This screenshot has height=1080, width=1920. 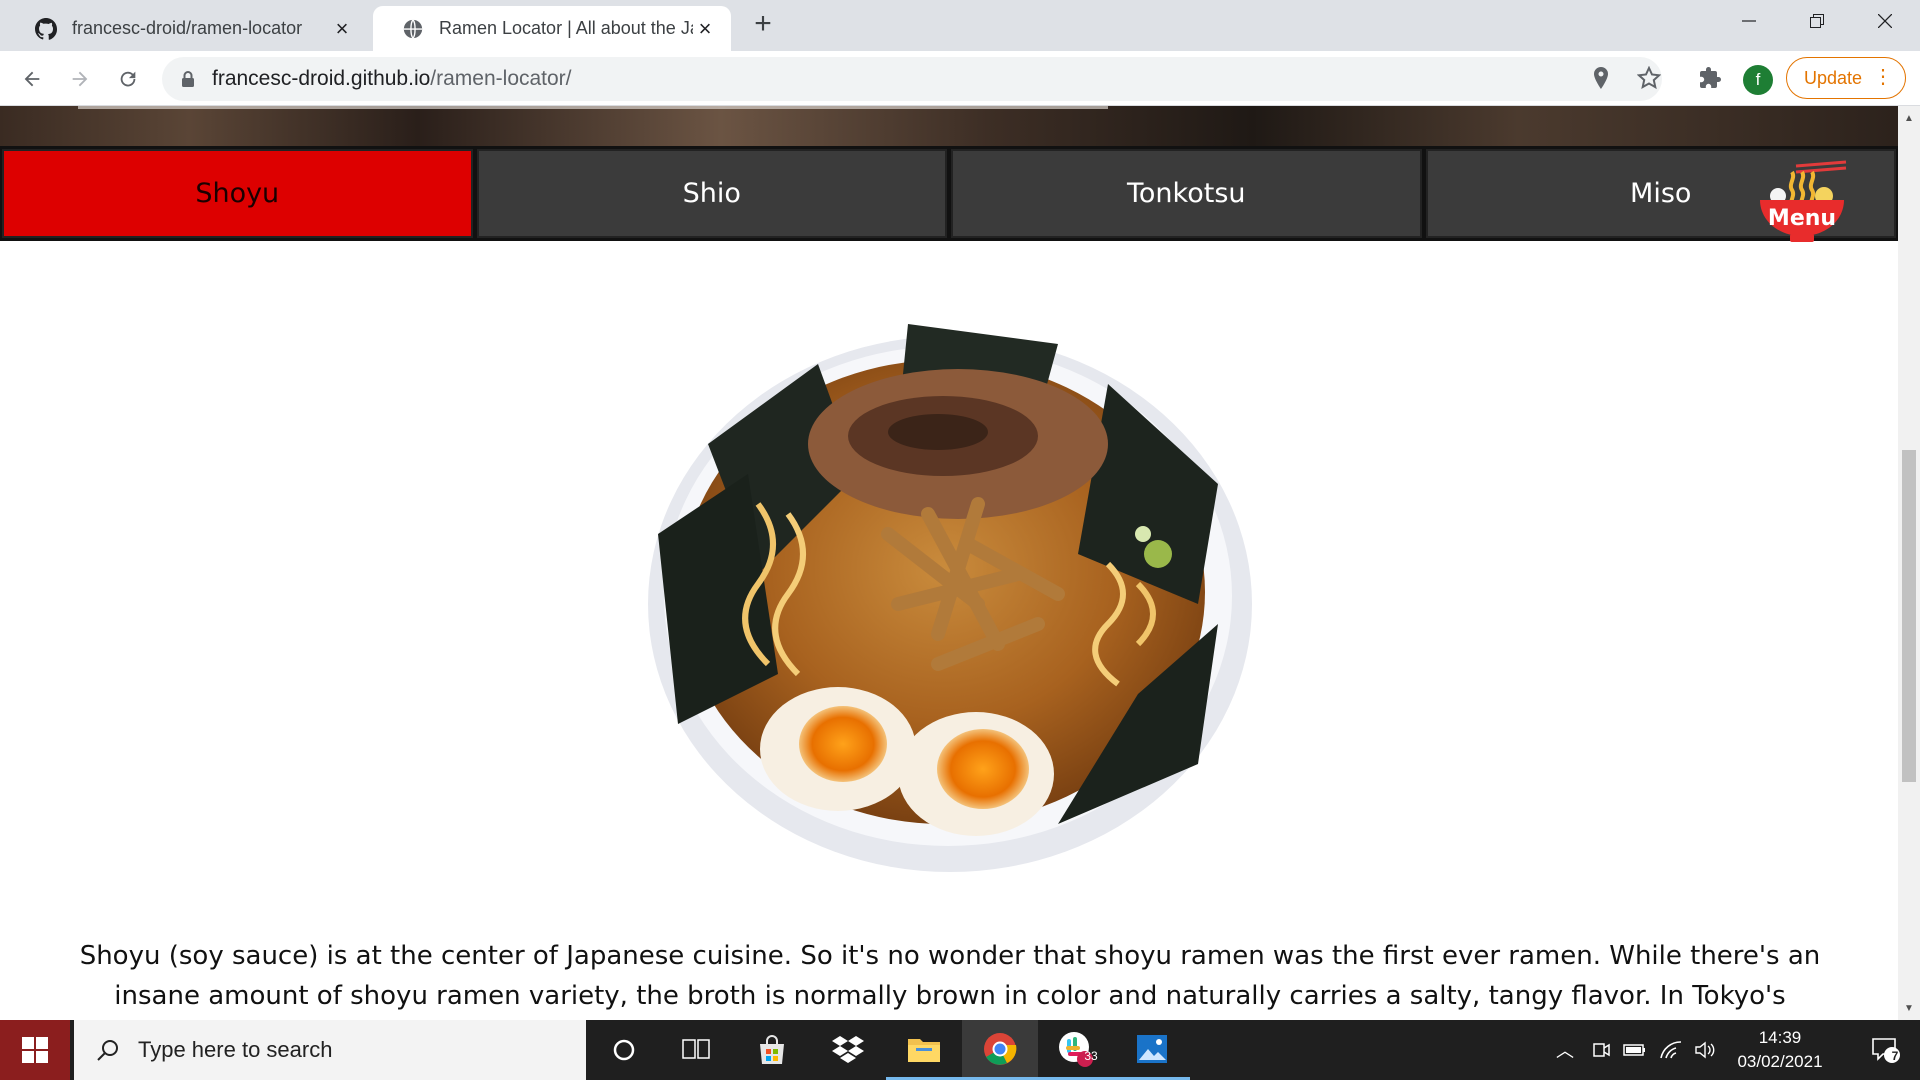 I want to click on page-scrollbar: ▲ ▼, so click(x=1909, y=563).